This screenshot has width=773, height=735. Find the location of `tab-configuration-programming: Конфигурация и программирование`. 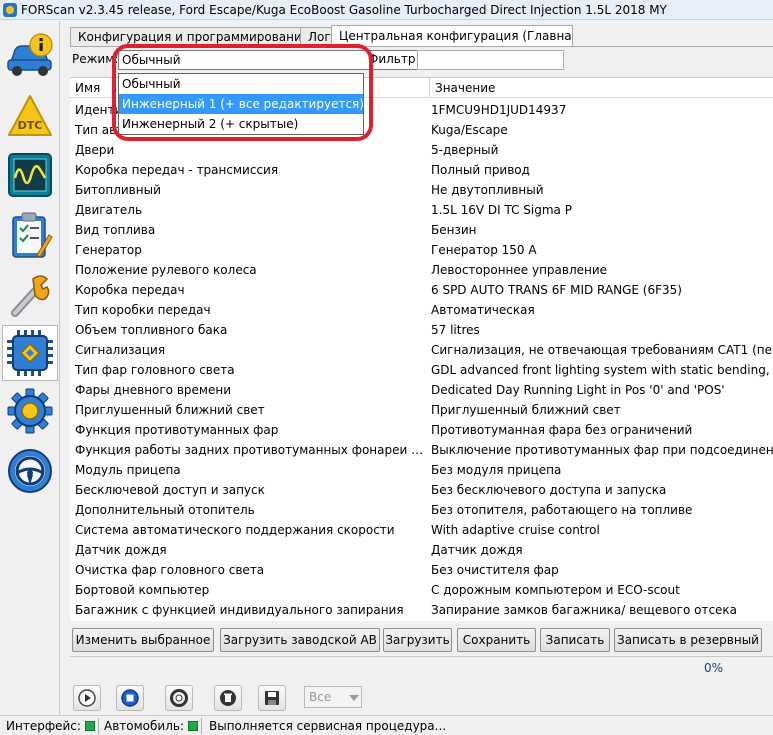

tab-configuration-programming: Конфигурация и программирование is located at coordinates (185, 37).